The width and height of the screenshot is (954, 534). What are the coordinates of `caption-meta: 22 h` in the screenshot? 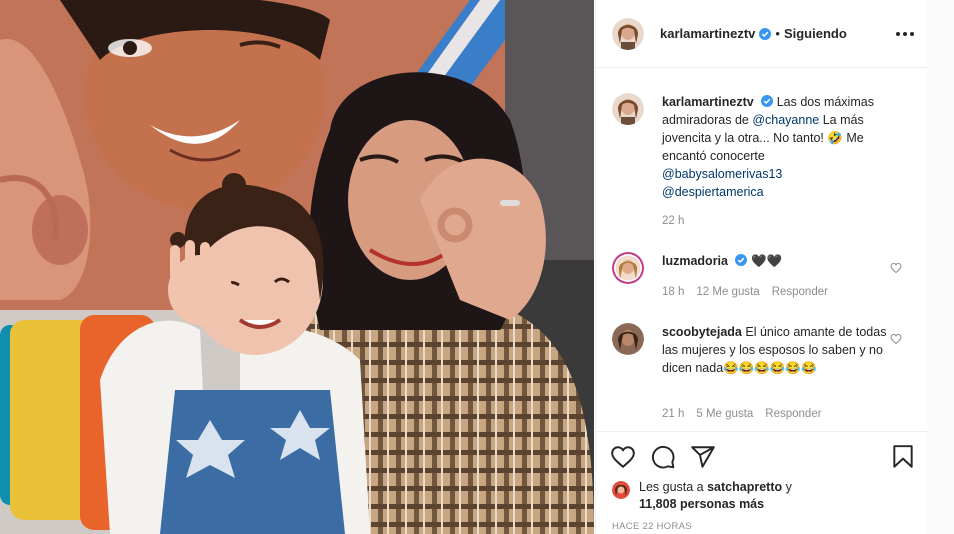 It's located at (679, 221).